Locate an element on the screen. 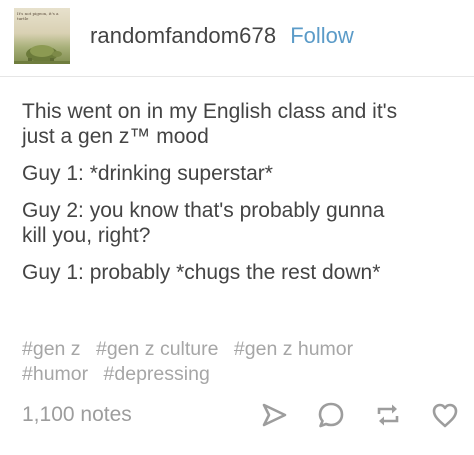 This screenshot has height=455, width=474. reply-button is located at coordinates (331, 415).